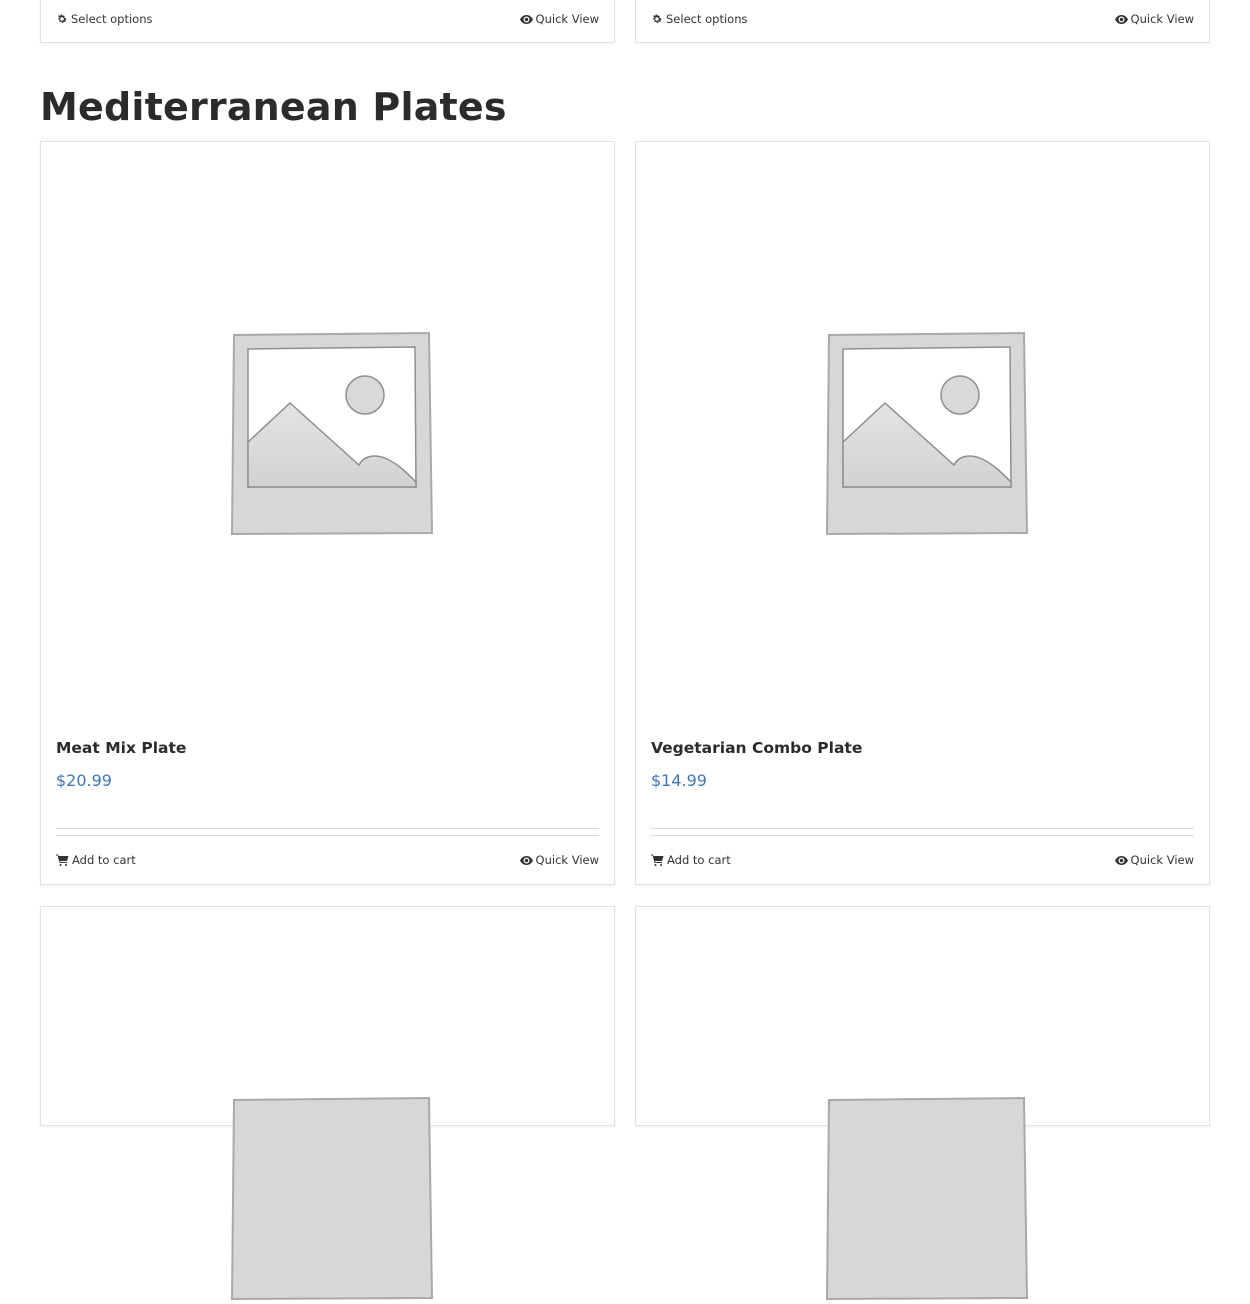 The width and height of the screenshot is (1250, 1304). I want to click on product-card-bottom-left, so click(327, 1103).